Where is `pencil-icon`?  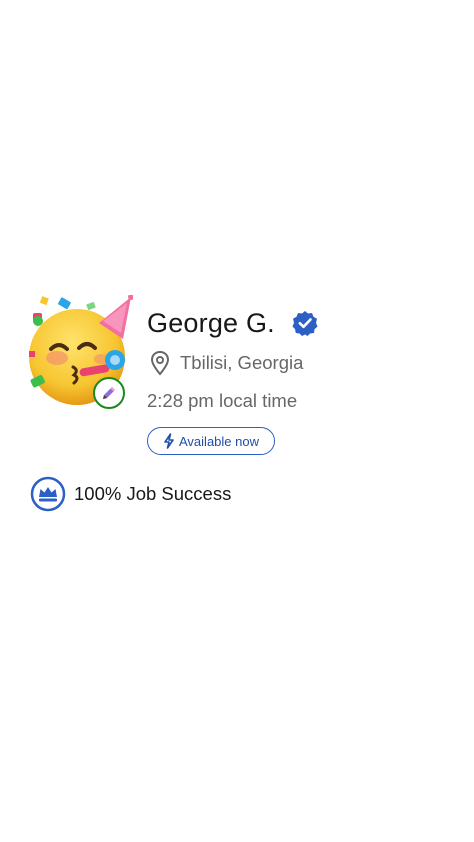
pencil-icon is located at coordinates (109, 393).